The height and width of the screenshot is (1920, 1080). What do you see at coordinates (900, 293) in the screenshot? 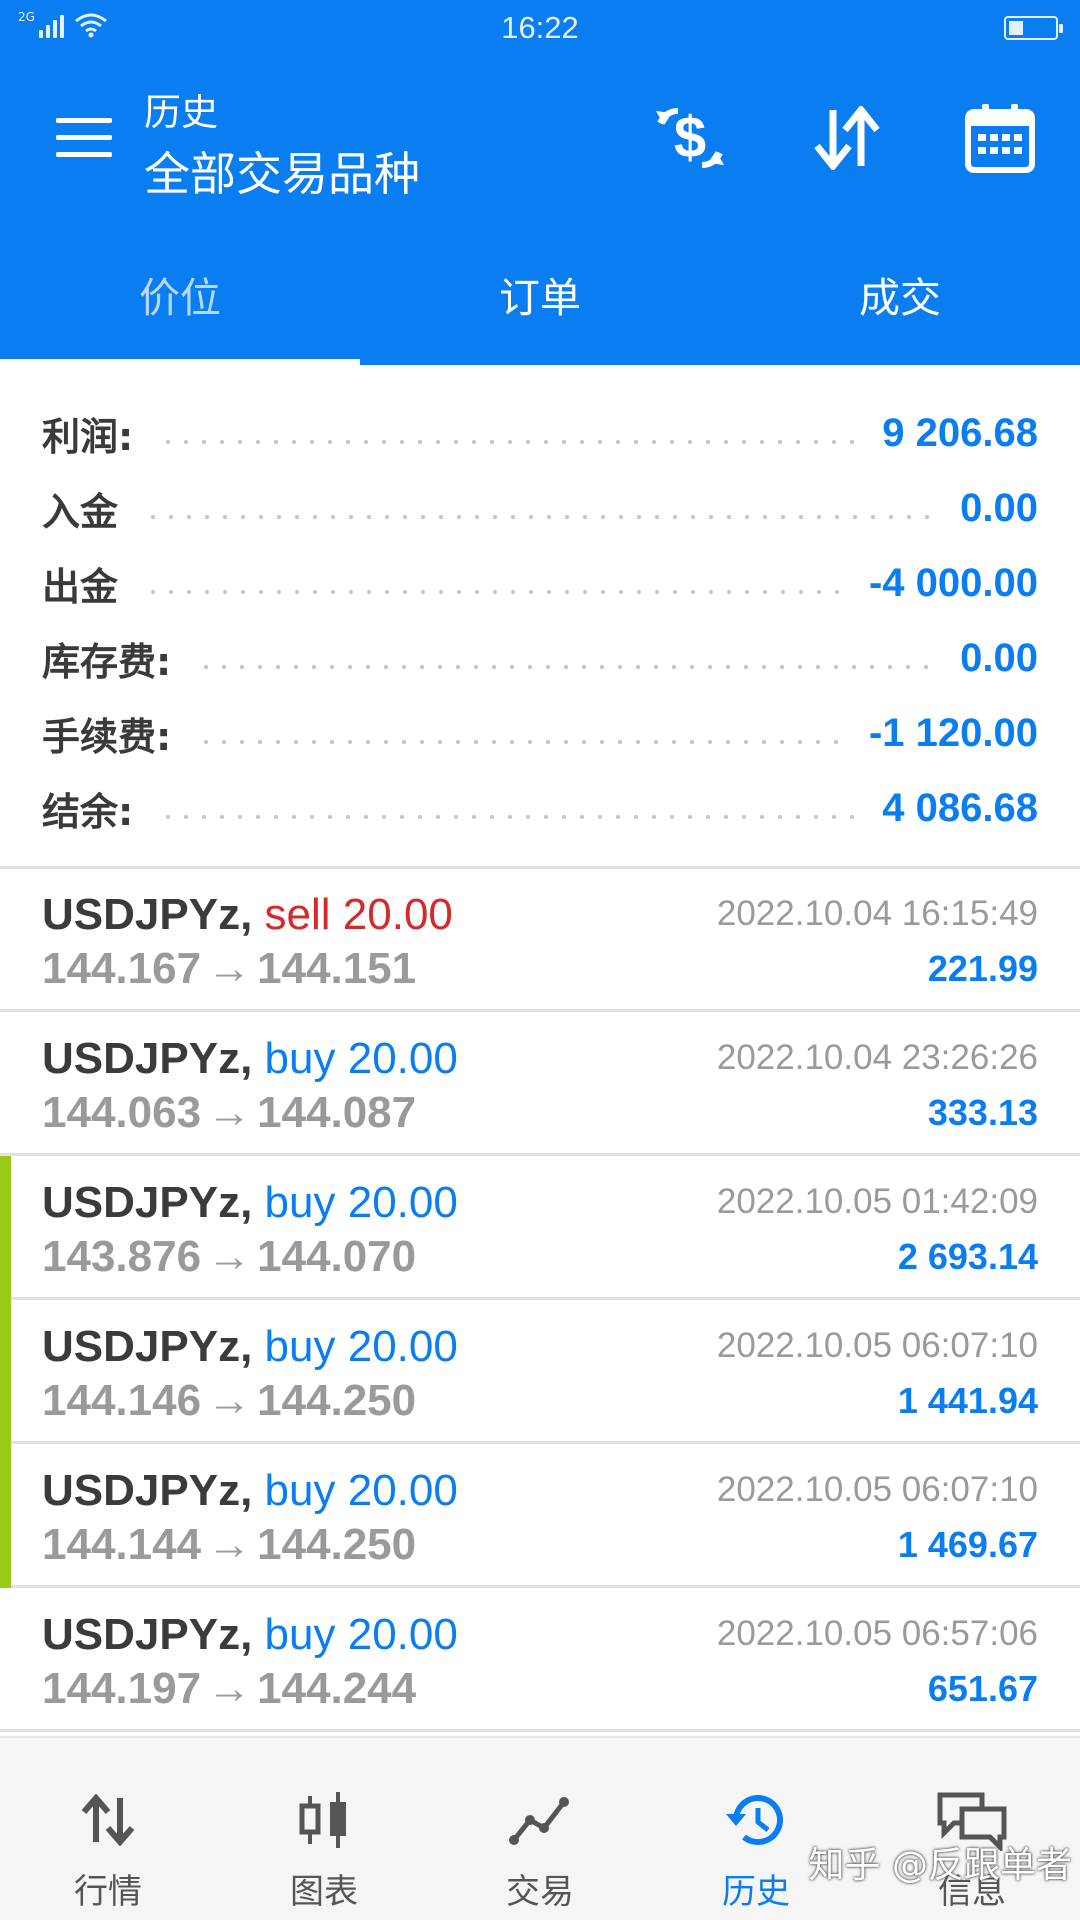
I see `tab-deals: 成交` at bounding box center [900, 293].